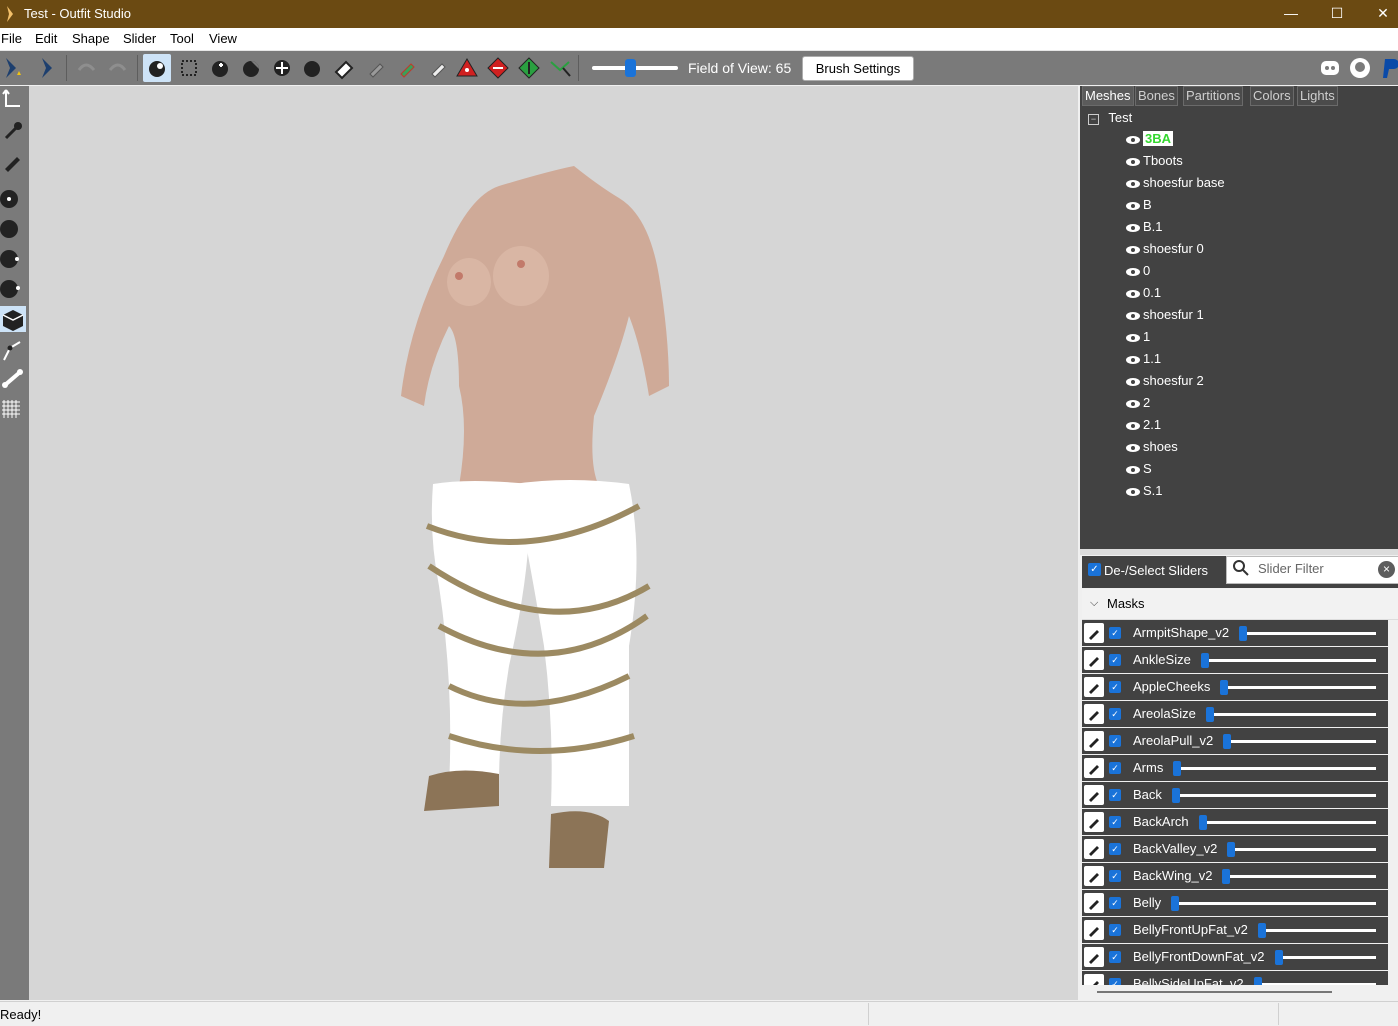 The image size is (1398, 1026). What do you see at coordinates (1156, 96) in the screenshot?
I see `tab-bones: Bones` at bounding box center [1156, 96].